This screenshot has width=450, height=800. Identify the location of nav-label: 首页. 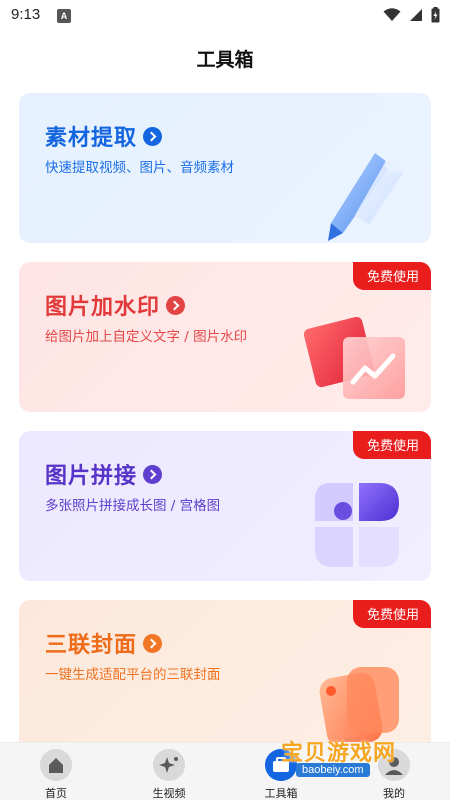
(56, 793).